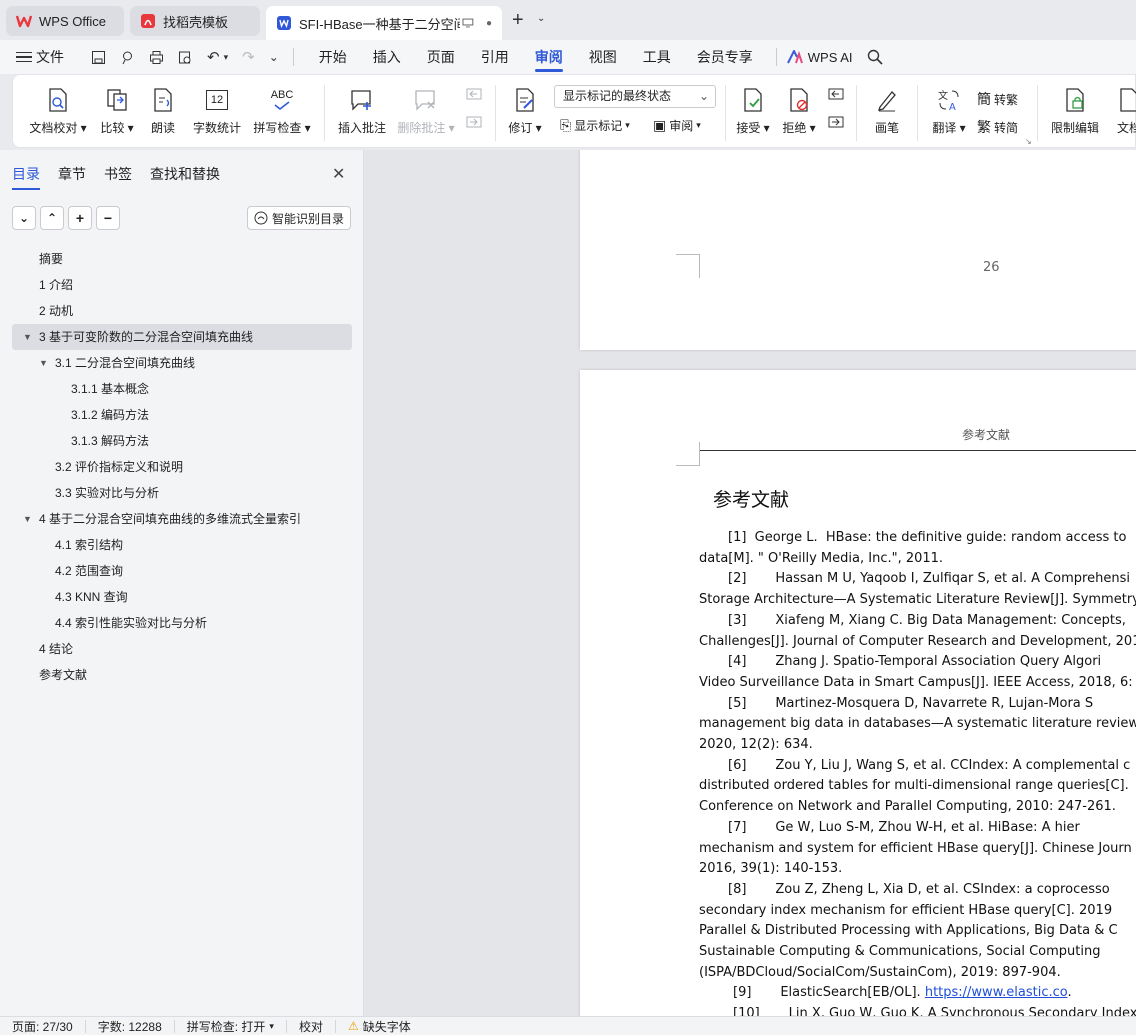  I want to click on read-aloud-button: 朗读, so click(163, 111).